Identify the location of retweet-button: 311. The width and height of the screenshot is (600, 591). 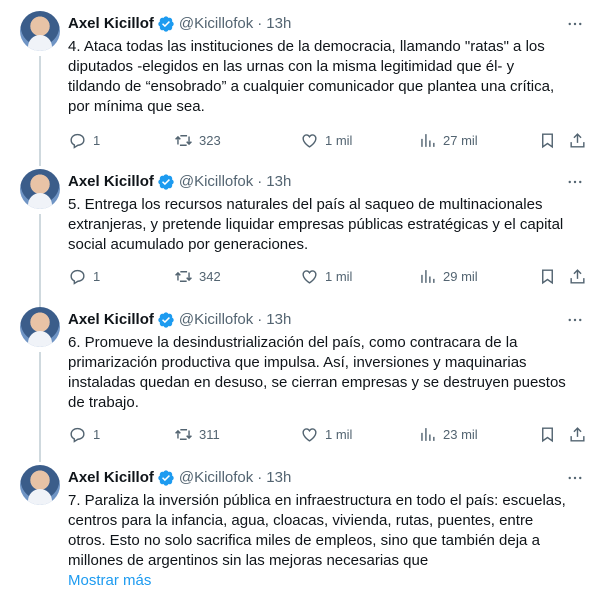
(197, 434).